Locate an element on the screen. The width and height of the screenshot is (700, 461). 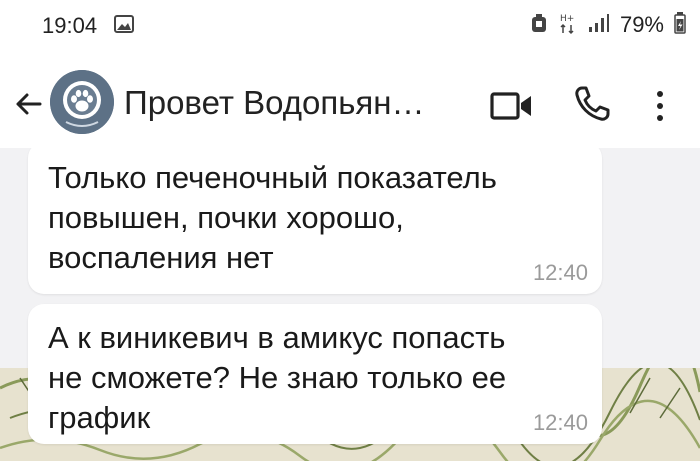
back-arrow-icon is located at coordinates (28, 104).